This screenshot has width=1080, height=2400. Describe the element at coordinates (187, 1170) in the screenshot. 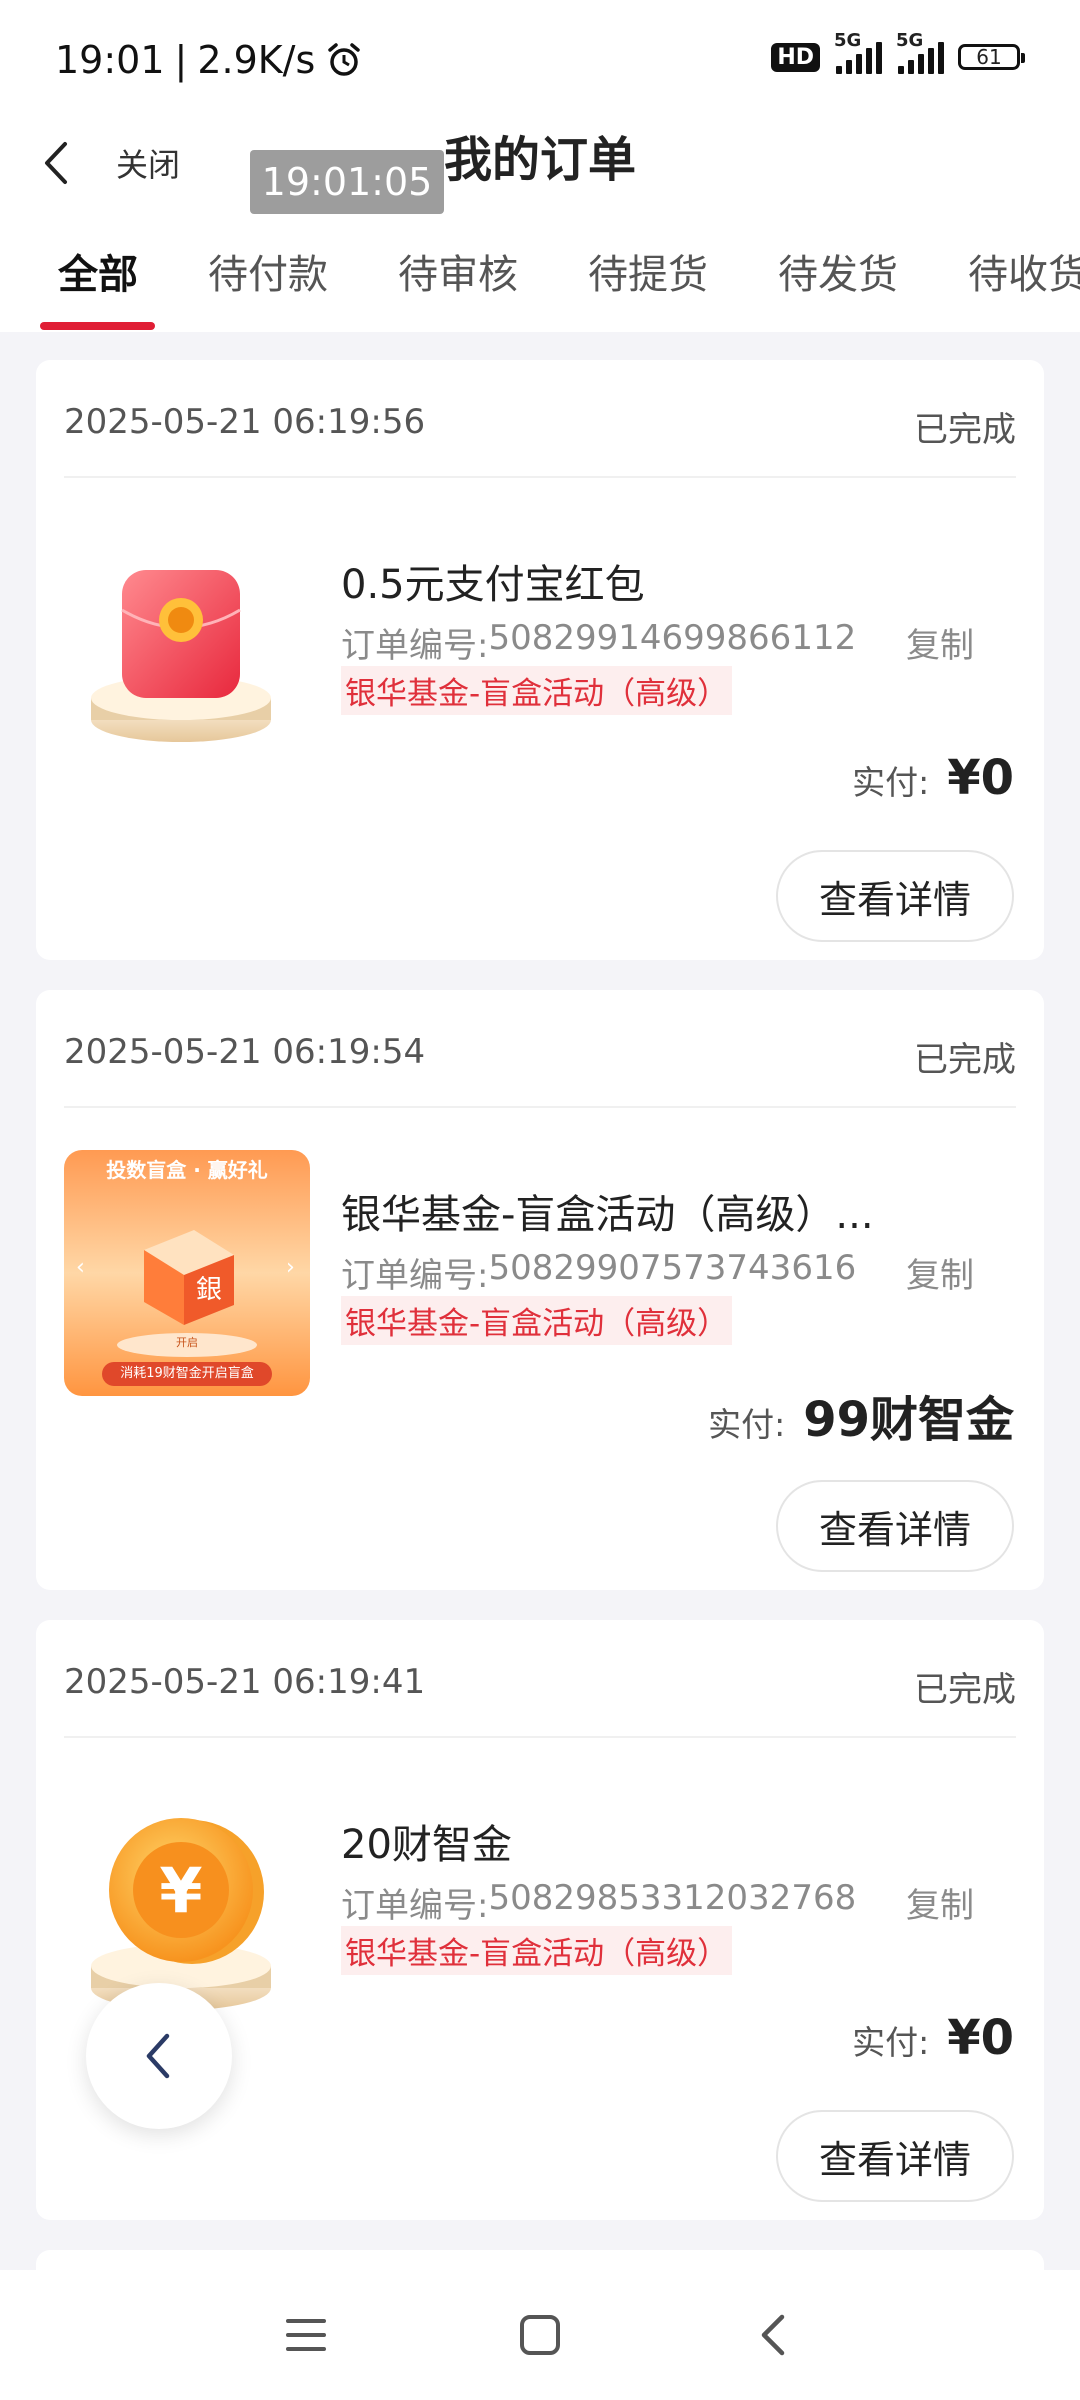

I see `thumb-banner-top: 投数盲盒 · 赢好礼` at that location.